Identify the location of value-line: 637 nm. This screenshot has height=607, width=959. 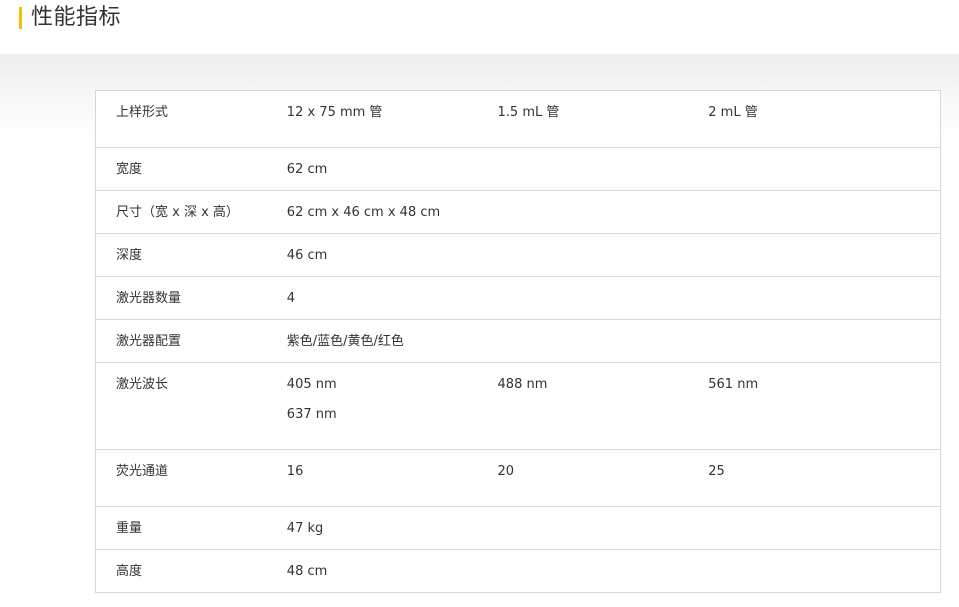
(311, 414).